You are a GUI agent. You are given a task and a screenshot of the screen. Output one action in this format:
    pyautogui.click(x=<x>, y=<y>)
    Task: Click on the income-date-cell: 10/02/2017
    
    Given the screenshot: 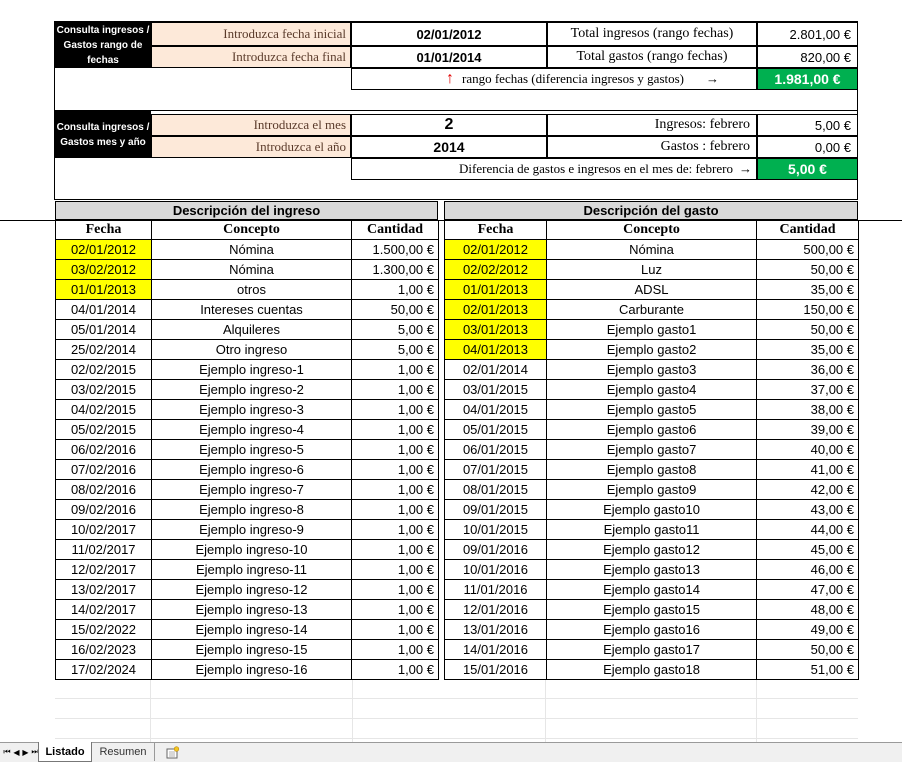 What is the action you would take?
    pyautogui.click(x=103, y=529)
    